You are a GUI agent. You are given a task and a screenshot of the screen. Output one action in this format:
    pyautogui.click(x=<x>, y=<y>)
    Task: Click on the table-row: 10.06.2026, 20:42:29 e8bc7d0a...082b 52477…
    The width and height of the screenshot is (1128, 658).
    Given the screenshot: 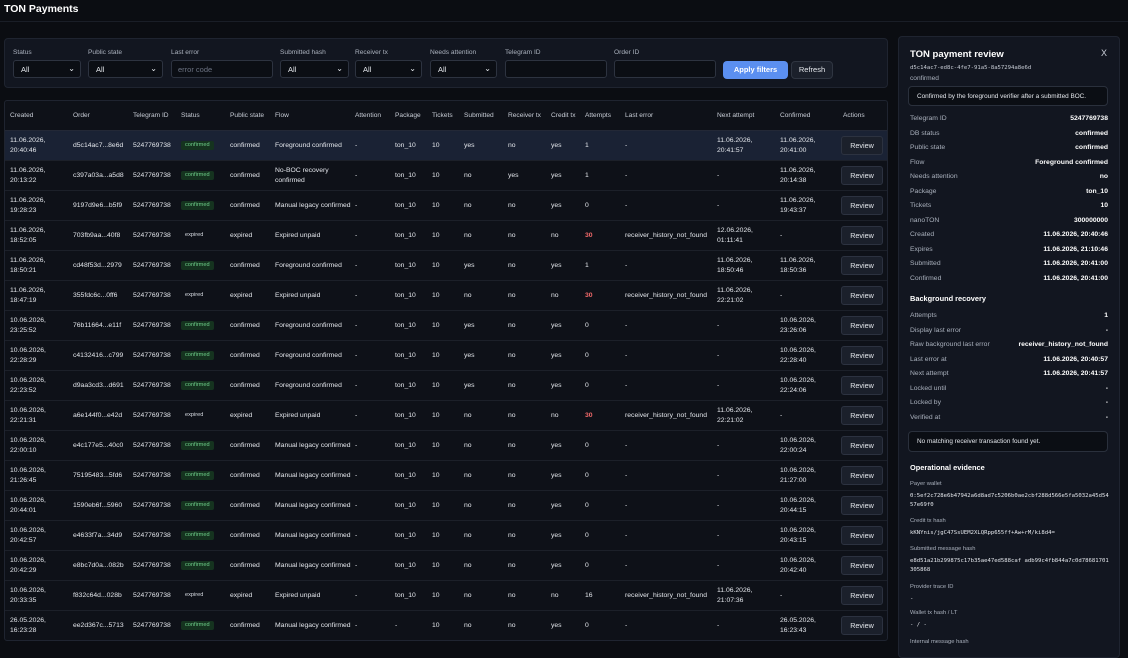 What is the action you would take?
    pyautogui.click(x=446, y=566)
    